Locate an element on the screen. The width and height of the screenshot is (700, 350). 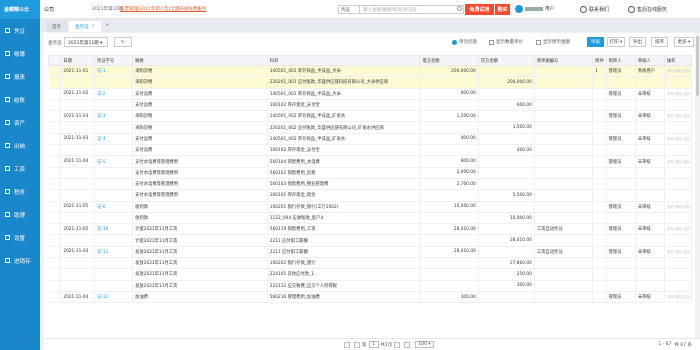
sidebar-item-inventory: 进销存 is located at coordinates (20, 260).